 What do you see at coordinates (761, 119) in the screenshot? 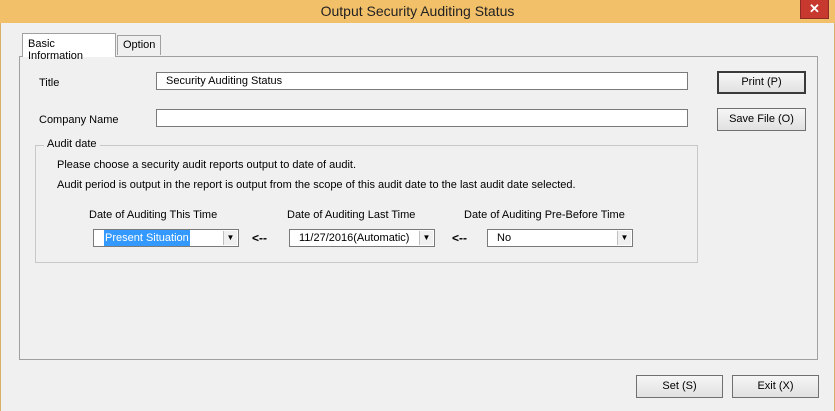
I see `save-file-button: Save File (O)` at bounding box center [761, 119].